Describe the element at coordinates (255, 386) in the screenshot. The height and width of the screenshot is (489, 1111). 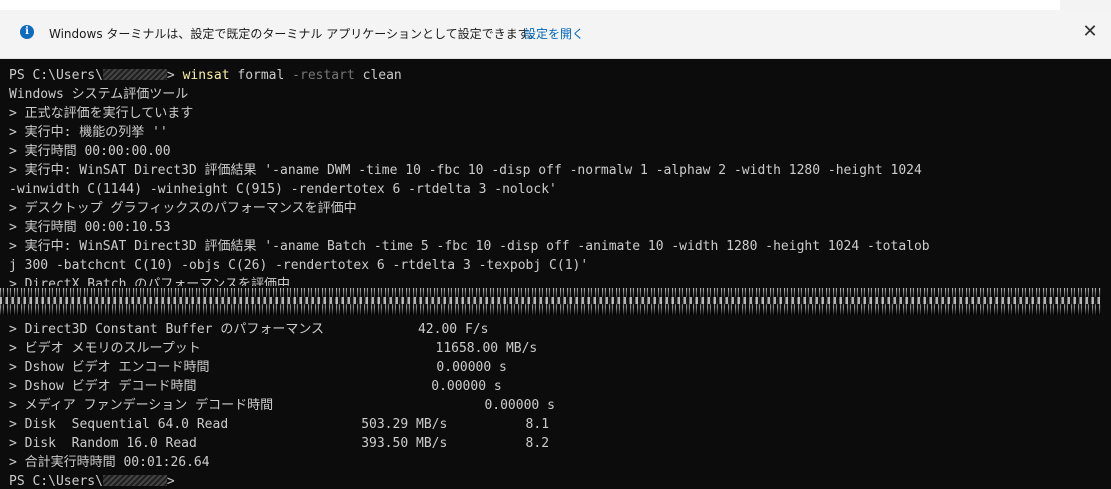
I see `result-line: > Dshow ビデオ デコード時間 0.00000 s` at that location.